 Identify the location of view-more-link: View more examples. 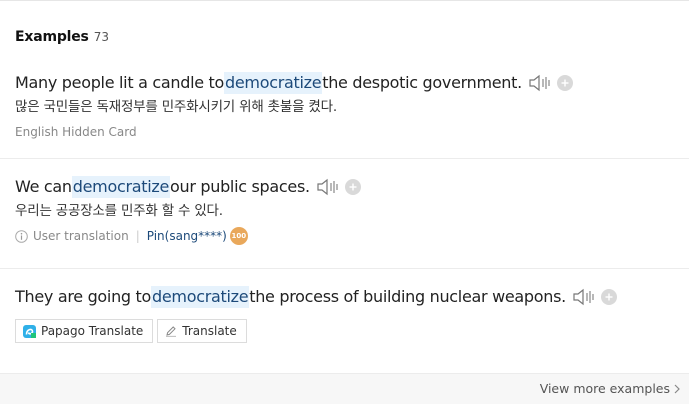
(610, 388).